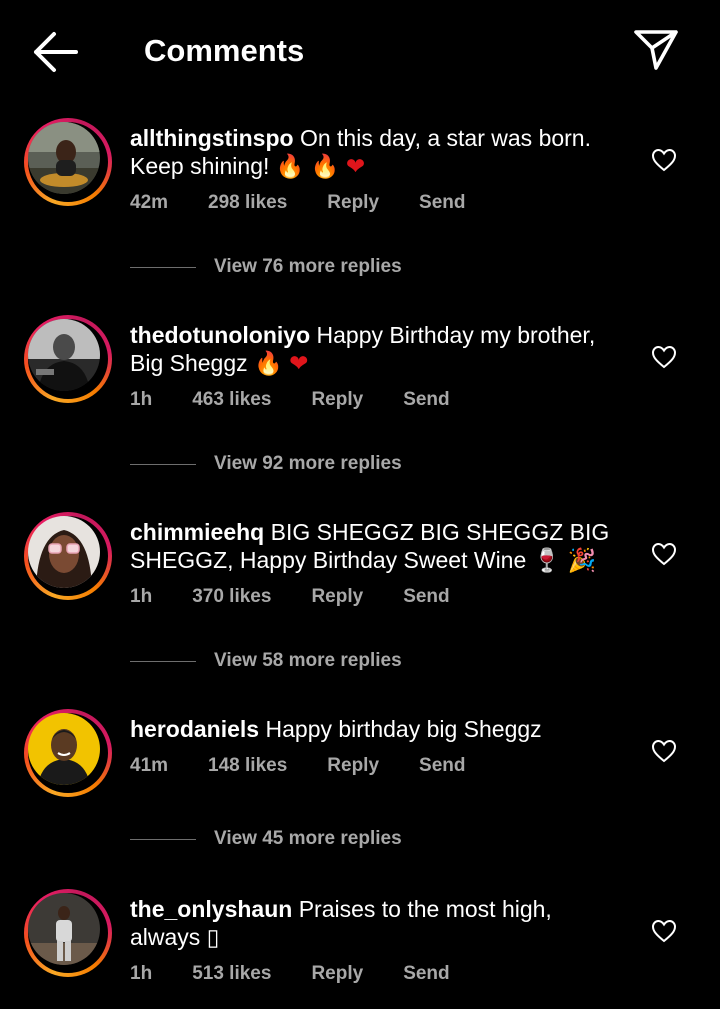 The height and width of the screenshot is (1009, 720). I want to click on paper-plane-icon, so click(656, 50).